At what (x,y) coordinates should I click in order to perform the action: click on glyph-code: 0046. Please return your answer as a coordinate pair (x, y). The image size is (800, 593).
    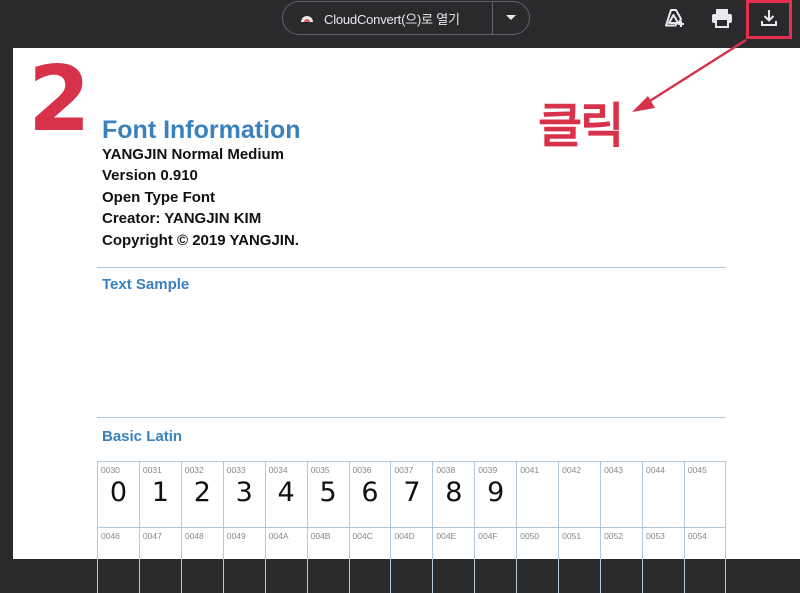
    Looking at the image, I should click on (110, 536).